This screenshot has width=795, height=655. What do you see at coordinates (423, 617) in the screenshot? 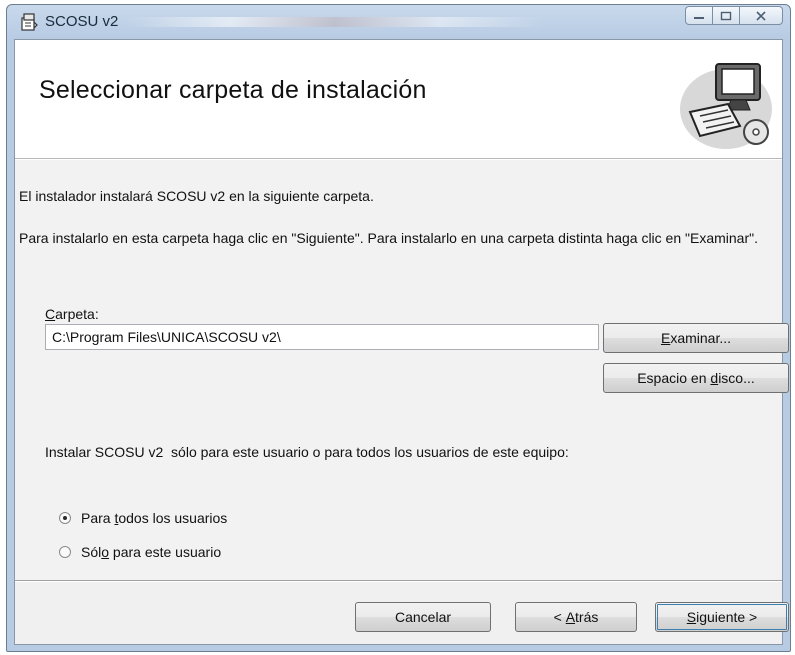
I see `cancel-button: Cancelar` at bounding box center [423, 617].